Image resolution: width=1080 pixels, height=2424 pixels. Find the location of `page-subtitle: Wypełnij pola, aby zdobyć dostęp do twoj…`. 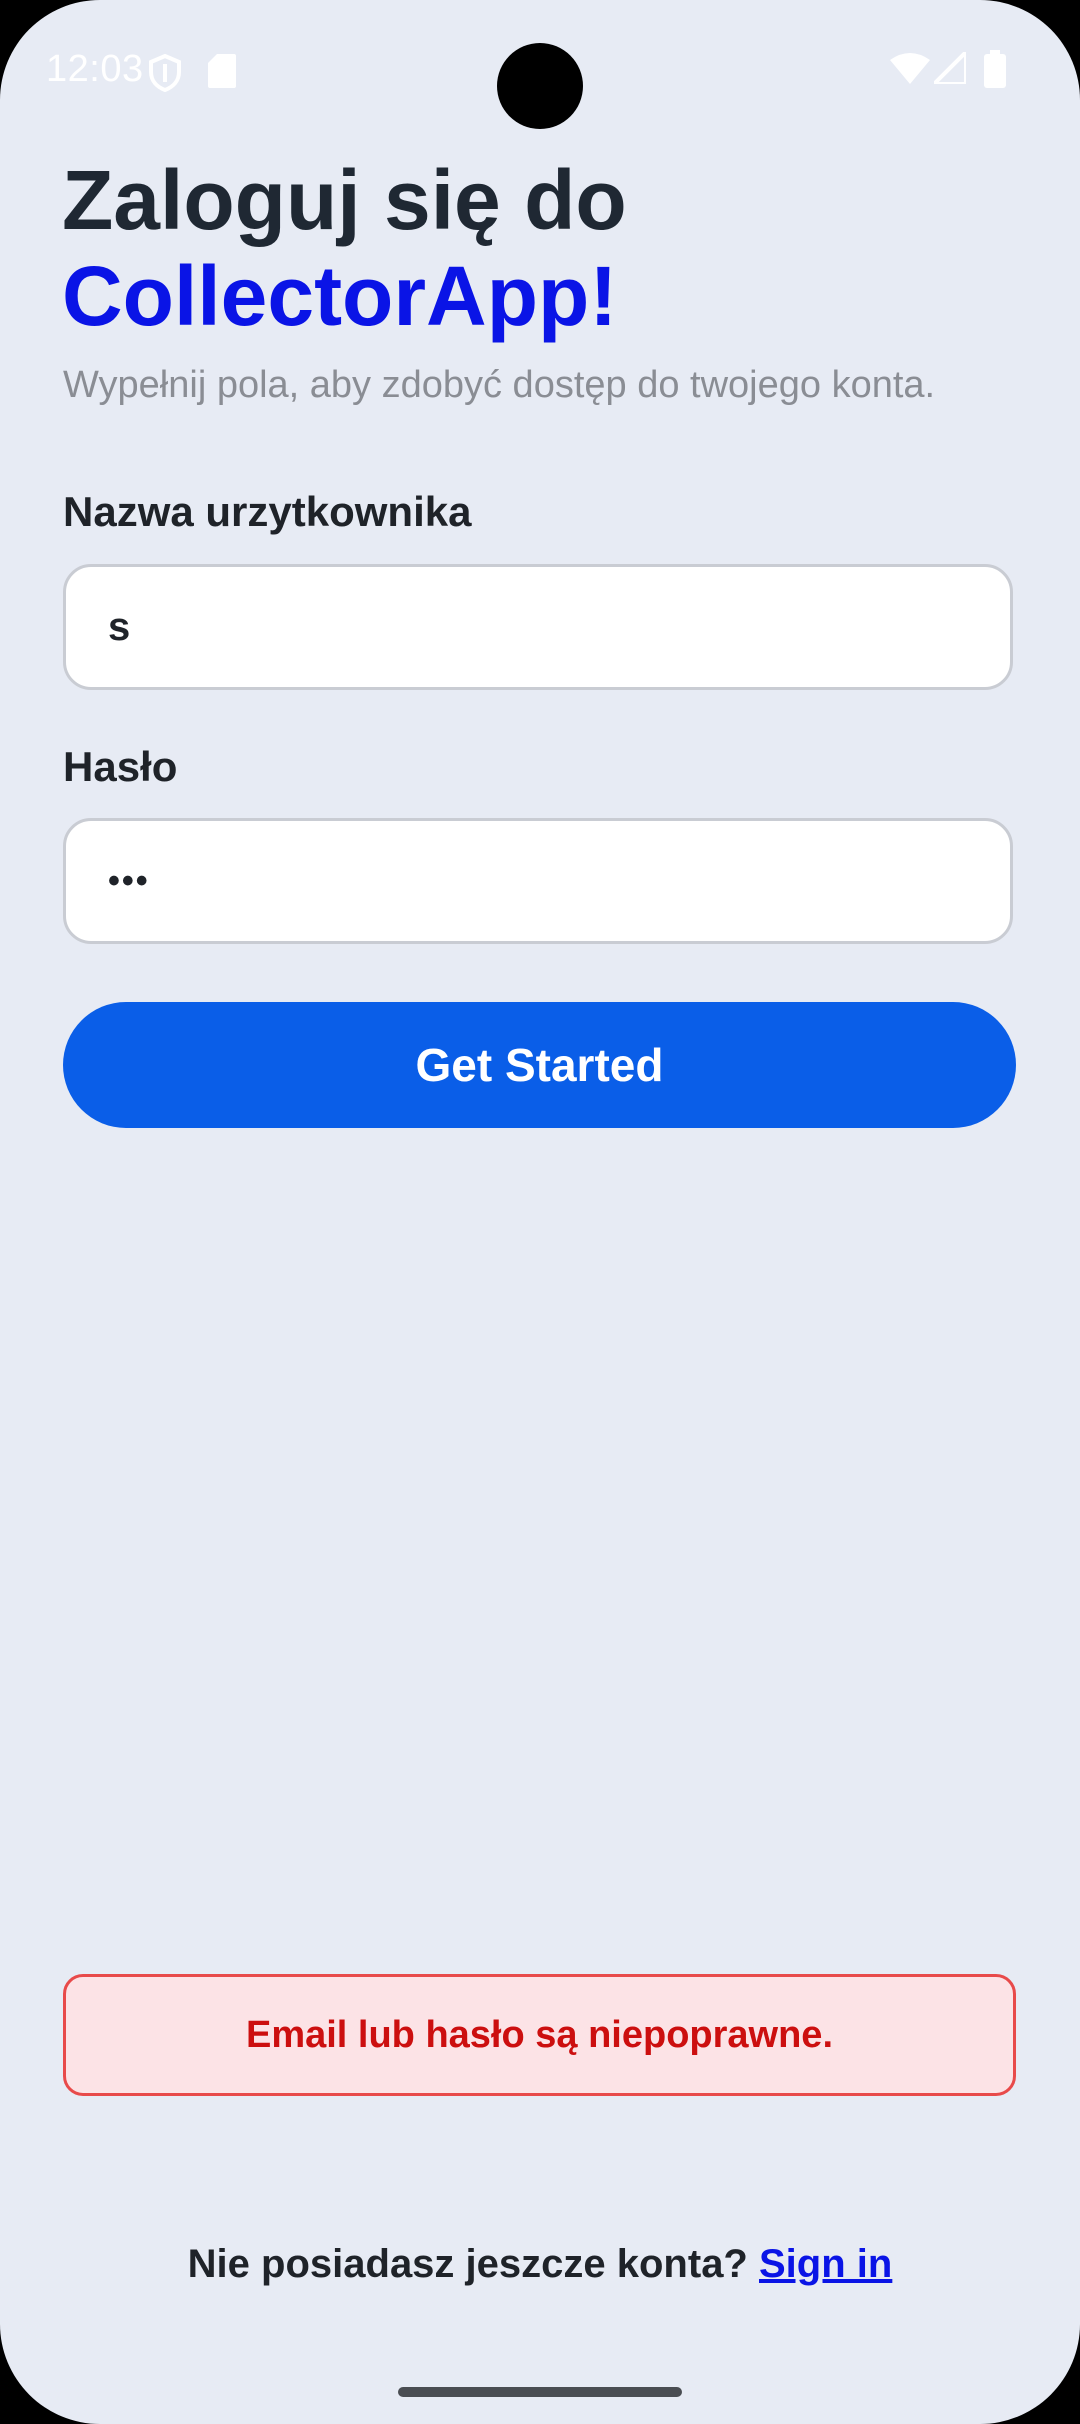

page-subtitle: Wypełnij pola, aby zdobyć dostęp do twoj… is located at coordinates (499, 385).